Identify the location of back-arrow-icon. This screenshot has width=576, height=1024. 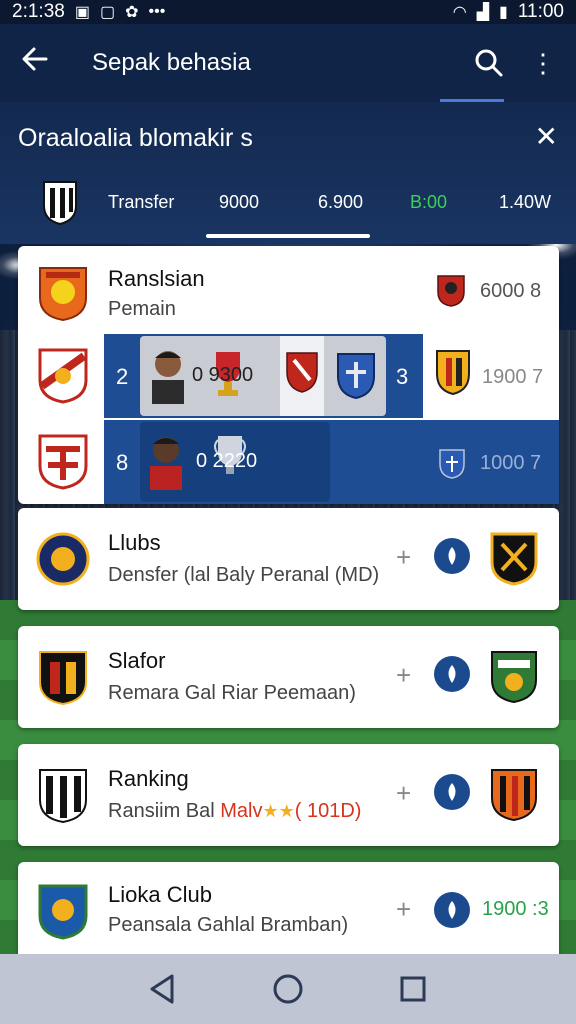
(40, 63).